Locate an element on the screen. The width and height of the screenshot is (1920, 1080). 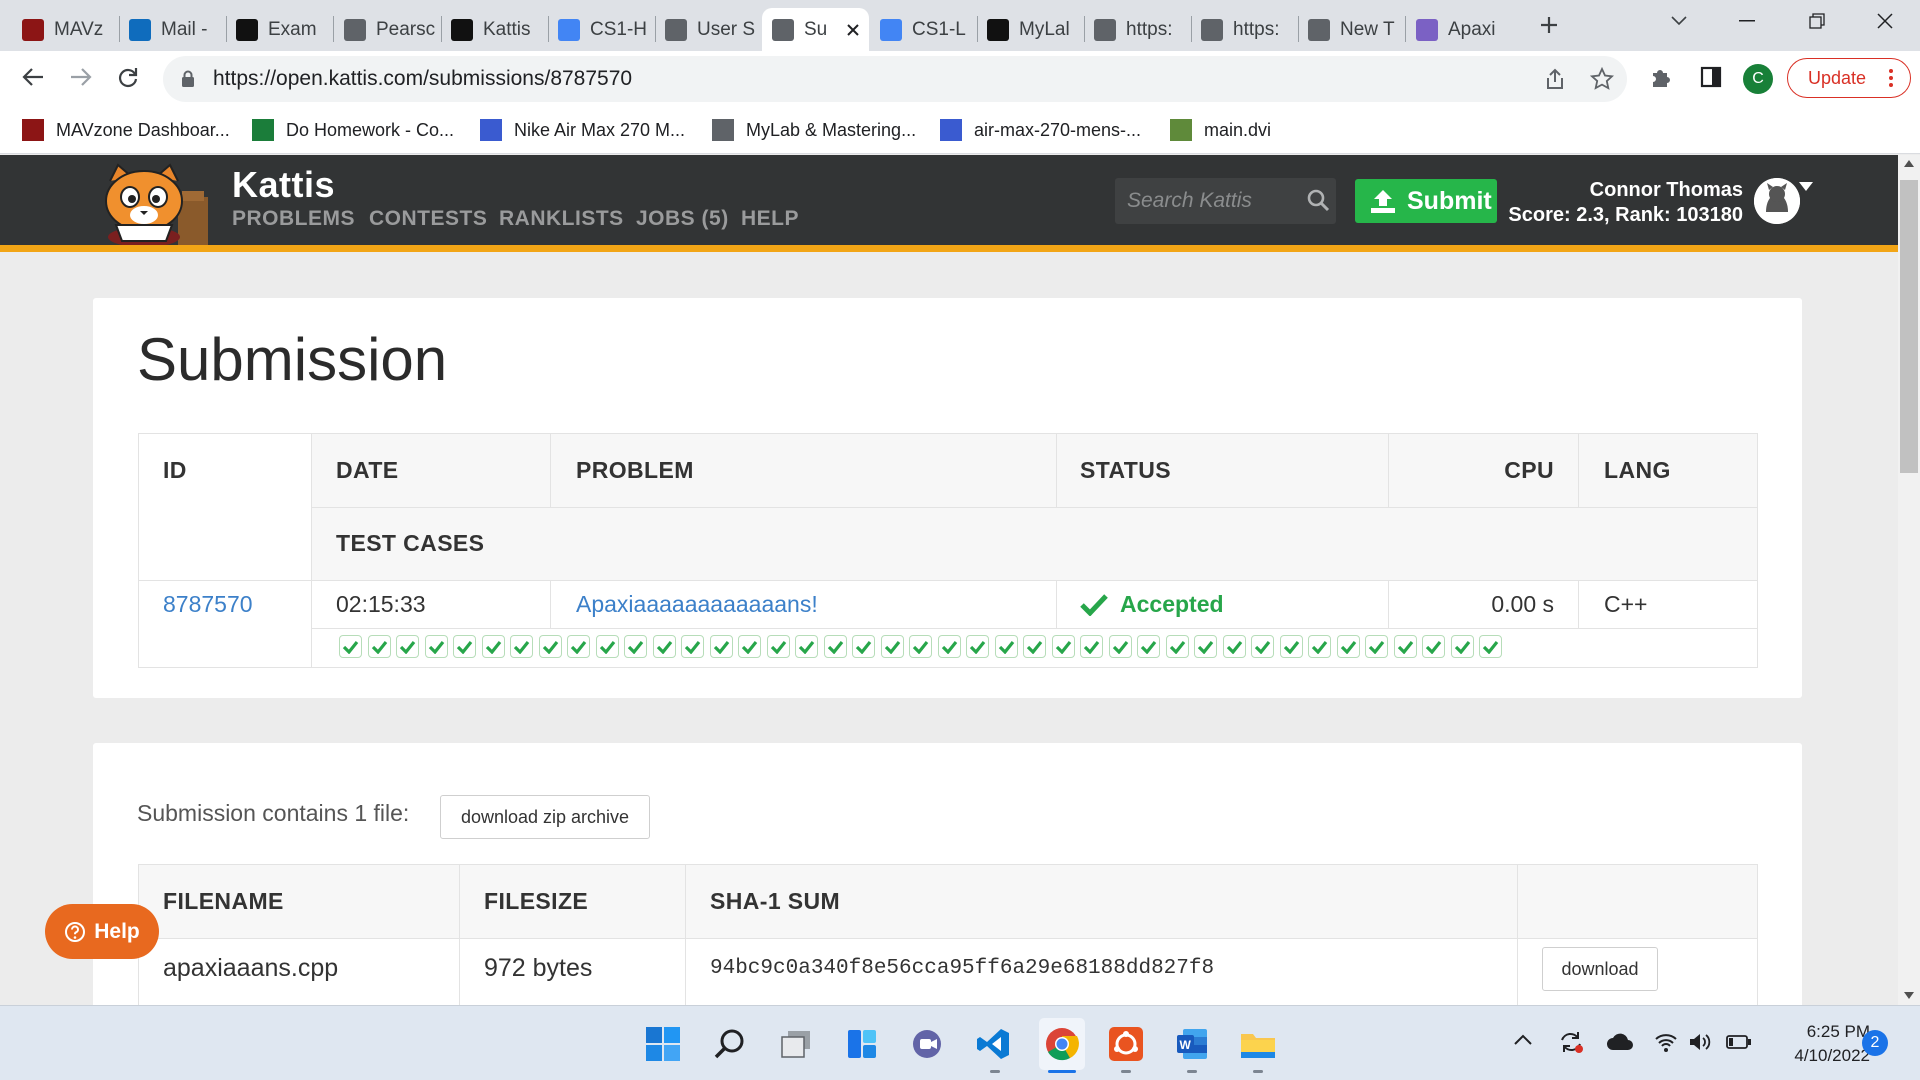
extensions-puzzle-icon is located at coordinates (1661, 77).